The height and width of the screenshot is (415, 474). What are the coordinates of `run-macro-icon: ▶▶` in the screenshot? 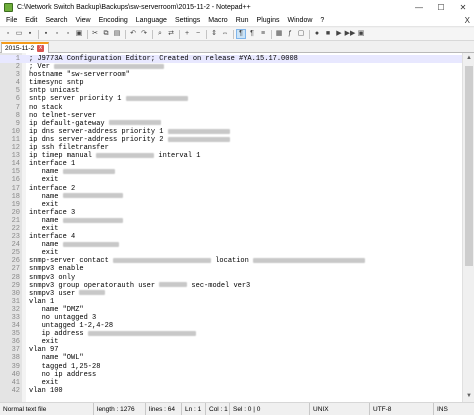 It's located at (350, 34).